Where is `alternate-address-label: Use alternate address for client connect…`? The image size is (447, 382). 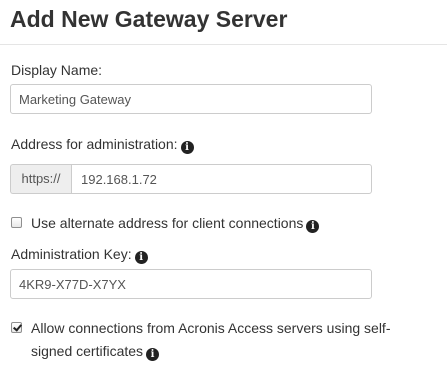
alternate-address-label: Use alternate address for client connect… is located at coordinates (167, 223).